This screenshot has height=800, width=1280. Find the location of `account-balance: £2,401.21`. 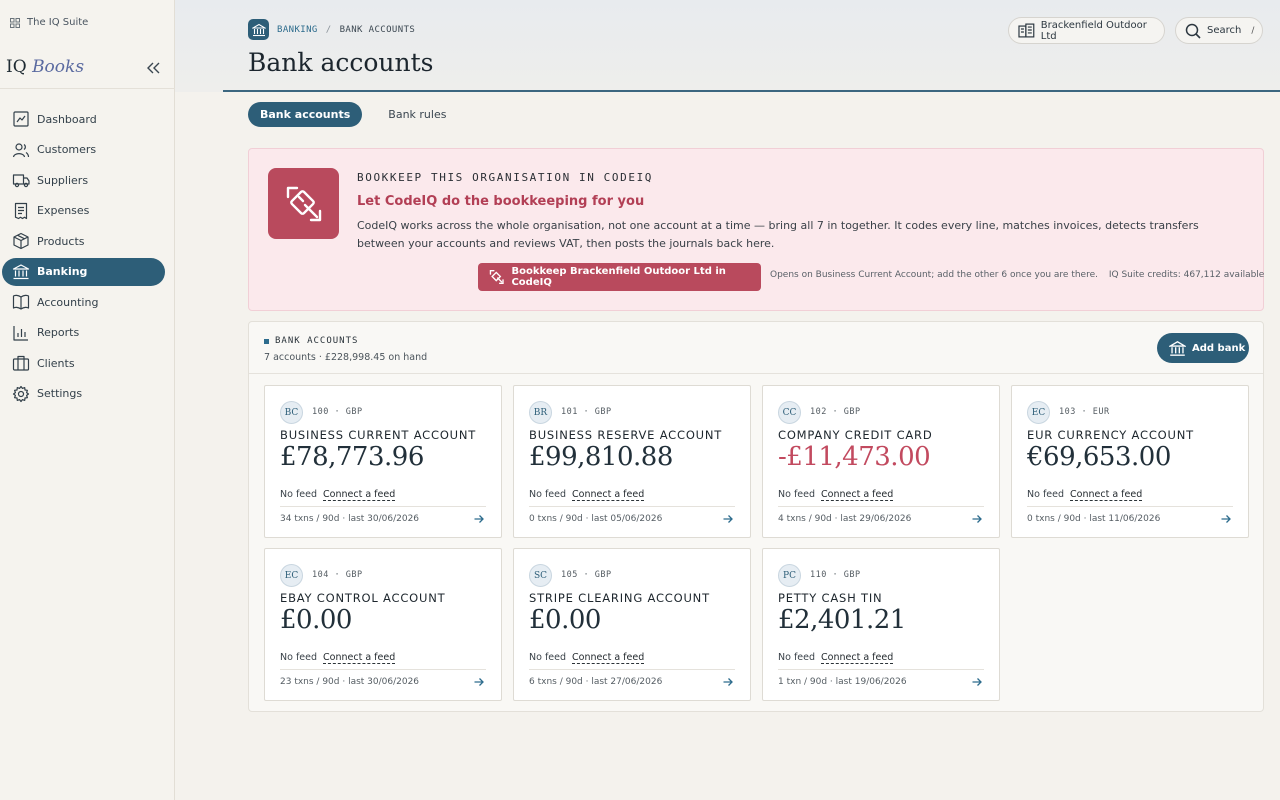

account-balance: £2,401.21 is located at coordinates (842, 620).